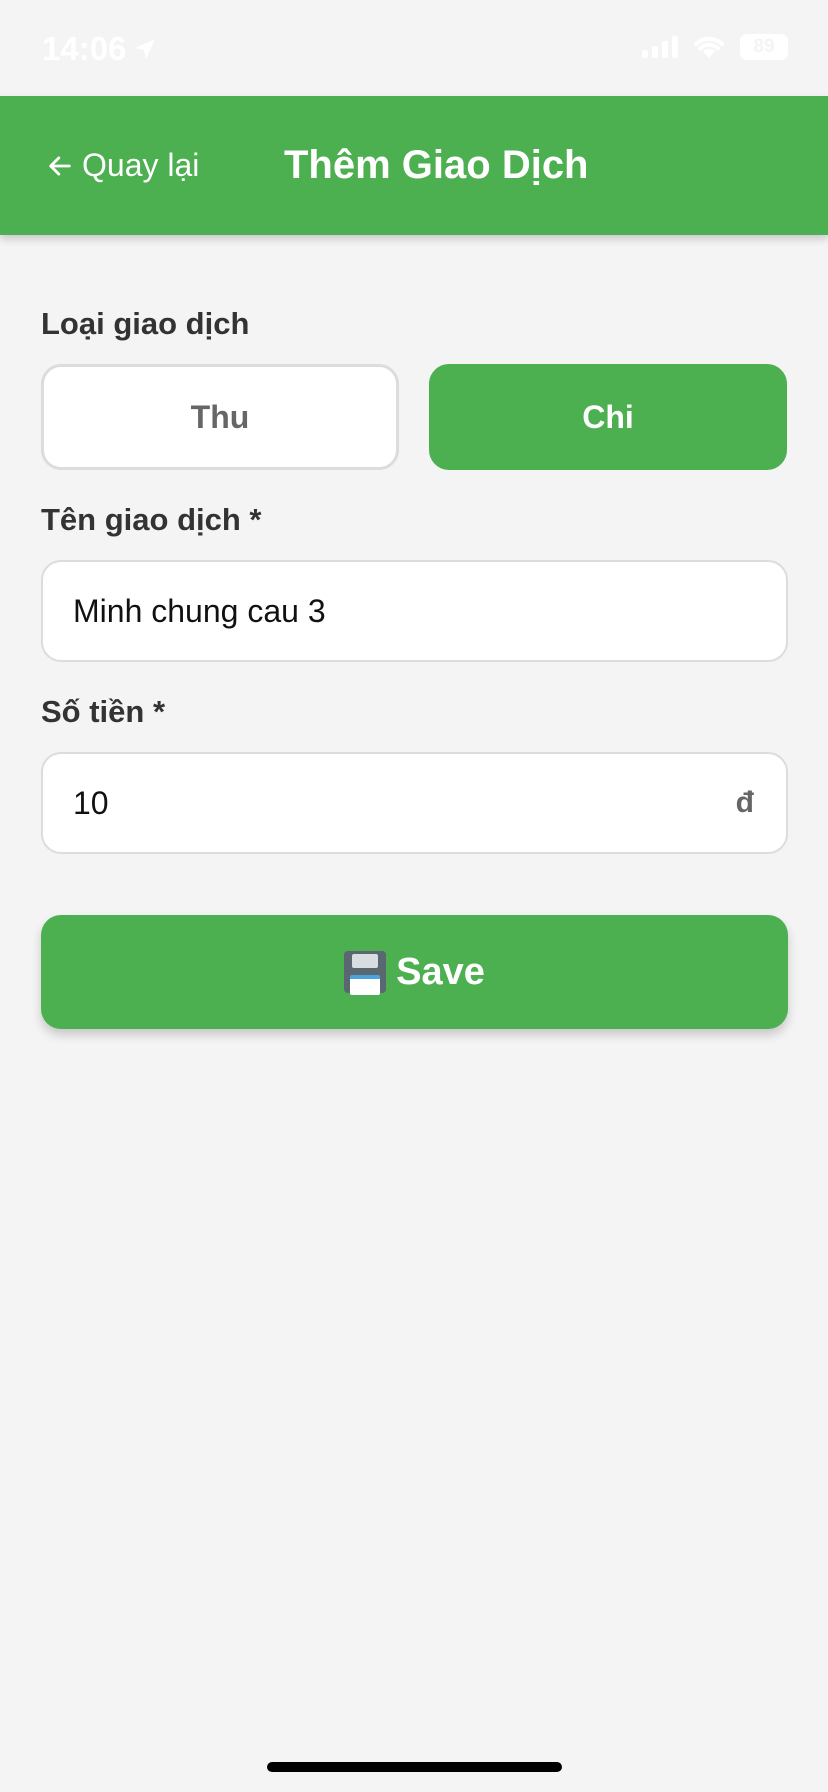 The image size is (828, 1792). I want to click on status-bar: 14:06 89, so click(414, 48).